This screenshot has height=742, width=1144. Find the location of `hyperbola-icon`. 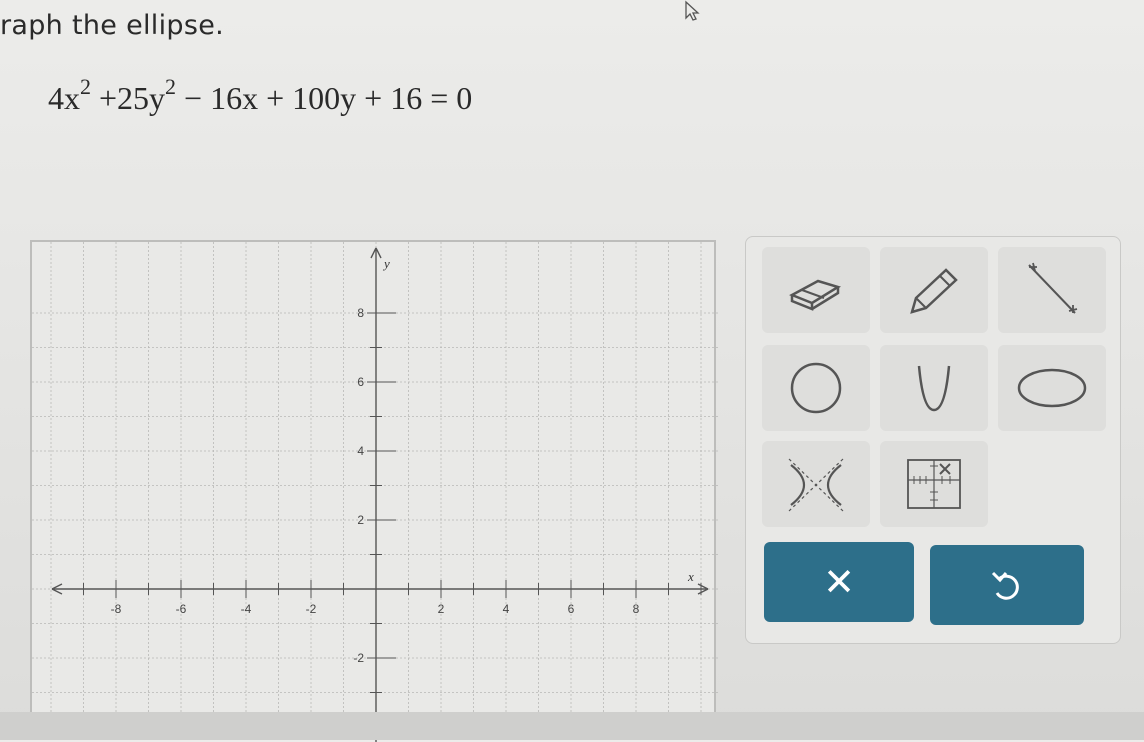

hyperbola-icon is located at coordinates (816, 485).